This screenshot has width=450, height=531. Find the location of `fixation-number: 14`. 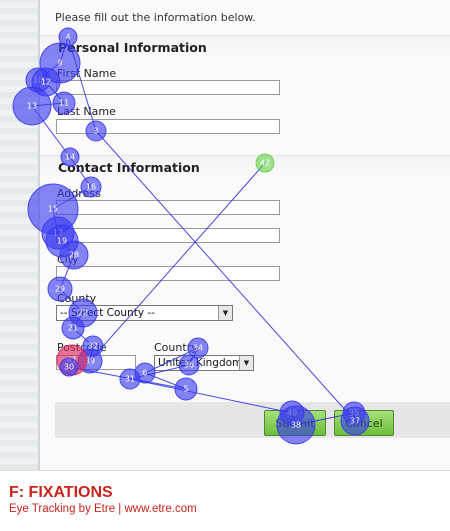

fixation-number: 14 is located at coordinates (70, 157).